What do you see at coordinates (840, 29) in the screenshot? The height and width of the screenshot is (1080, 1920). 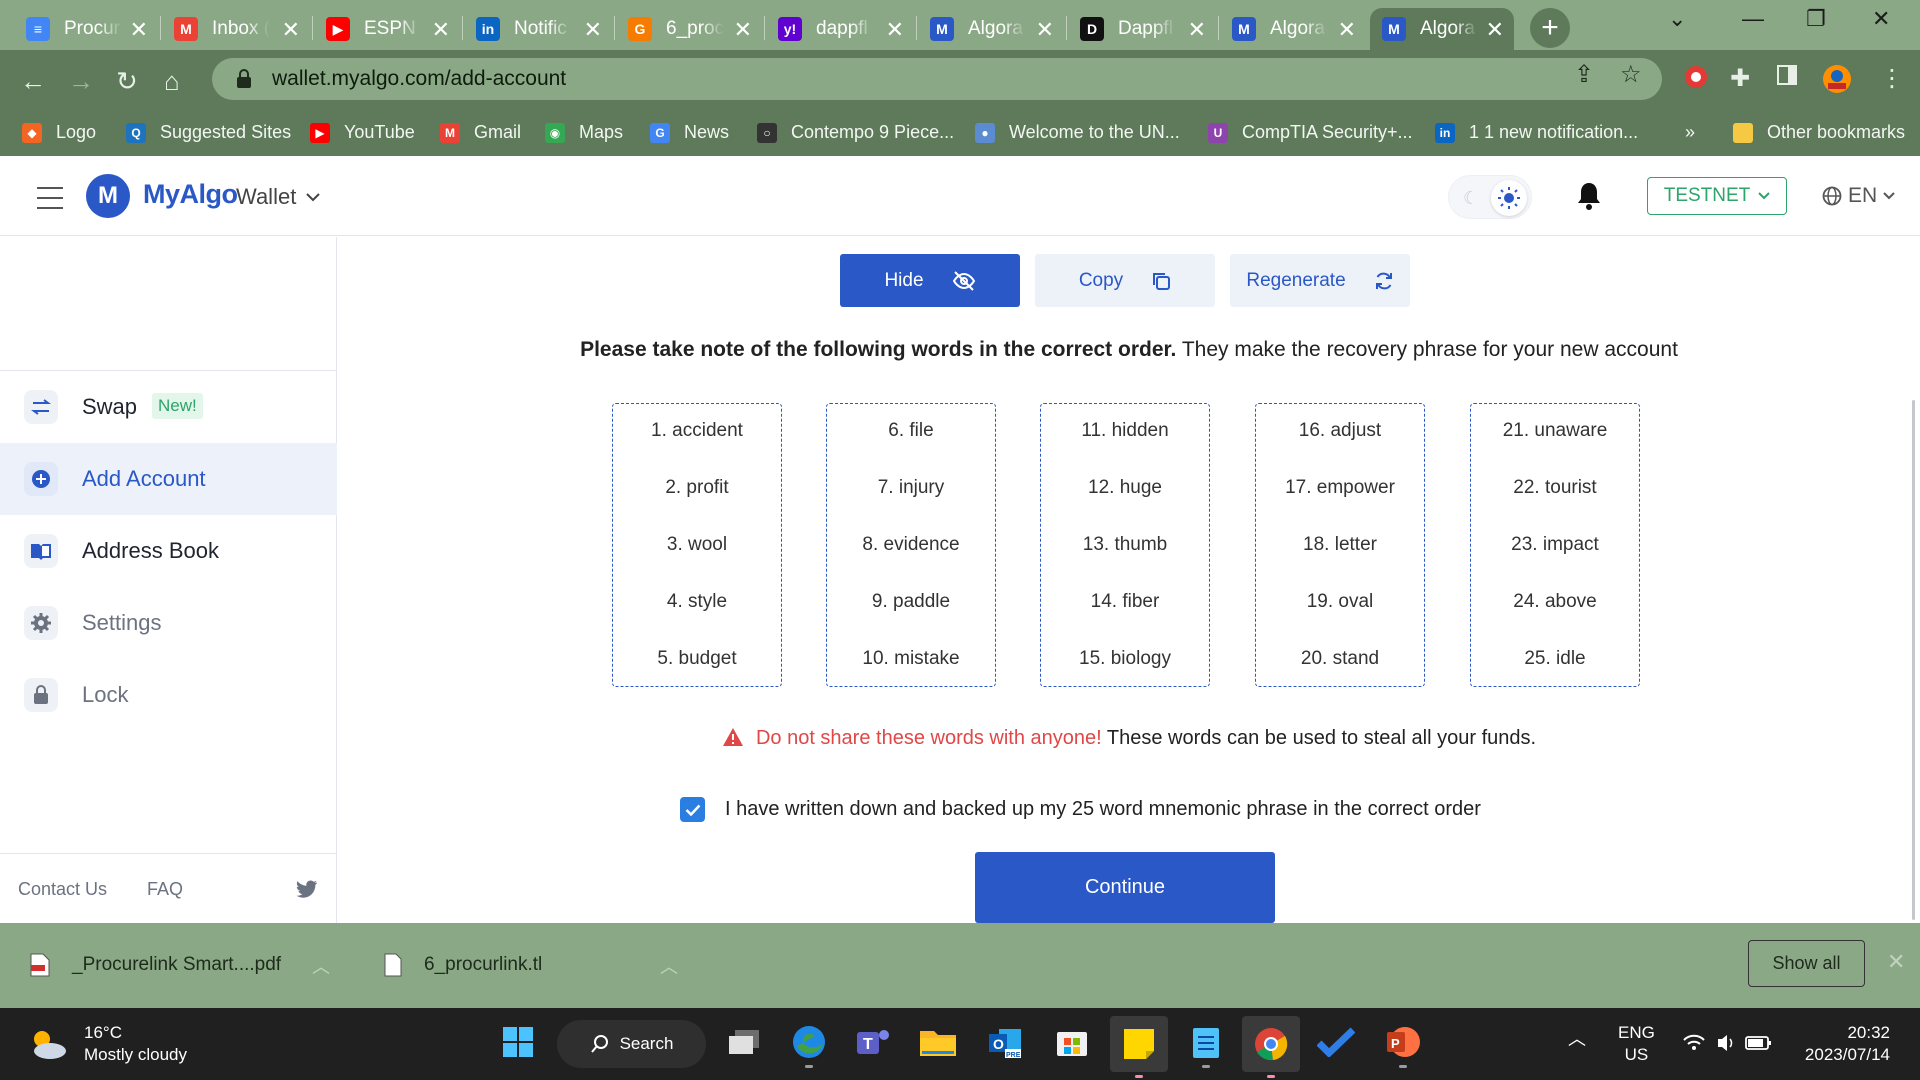 I see `browser-tab: y! dappfl ✕` at bounding box center [840, 29].